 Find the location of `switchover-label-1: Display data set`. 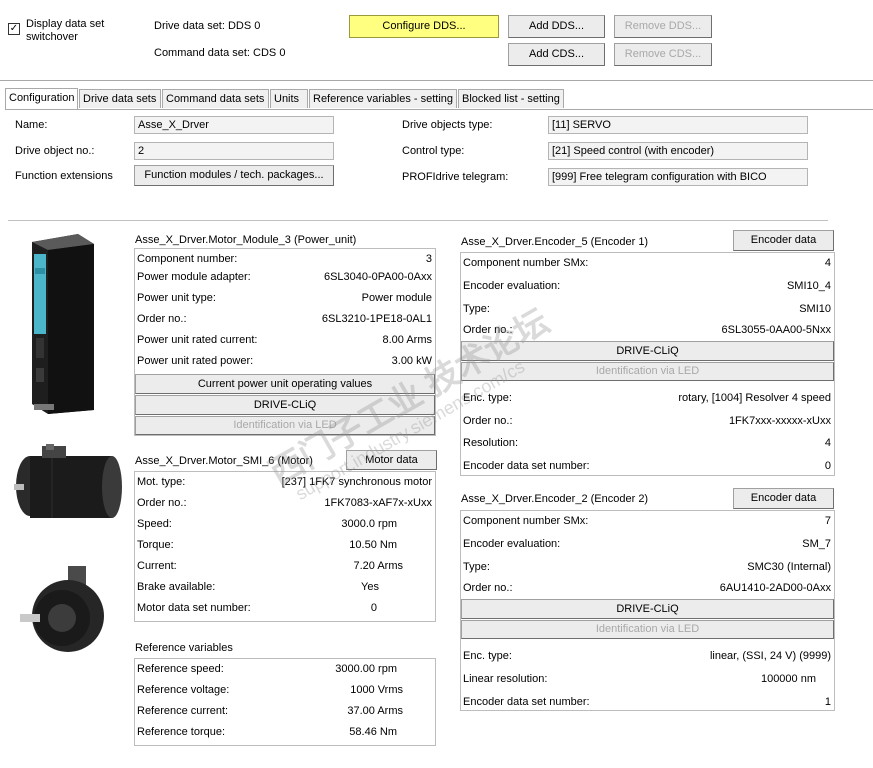

switchover-label-1: Display data set is located at coordinates (65, 24).